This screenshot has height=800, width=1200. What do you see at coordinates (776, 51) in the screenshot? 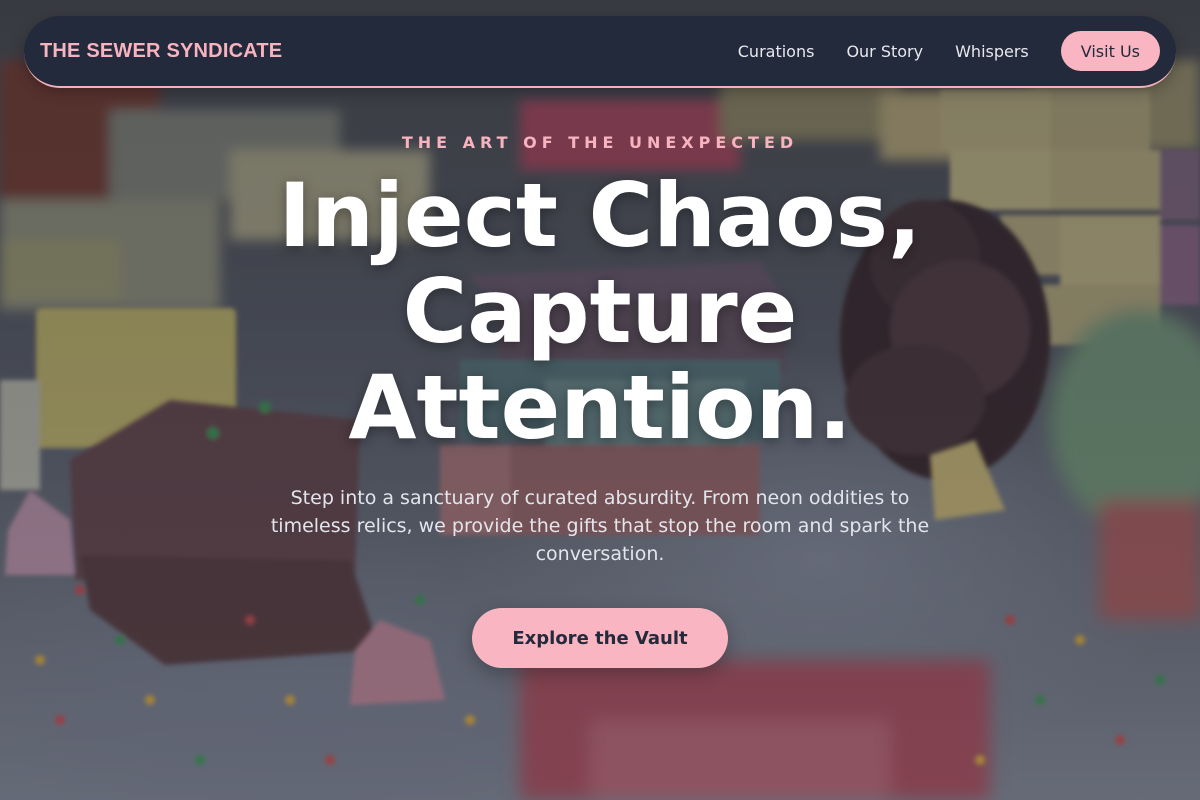
I see `nav-link-curations: Curations` at bounding box center [776, 51].